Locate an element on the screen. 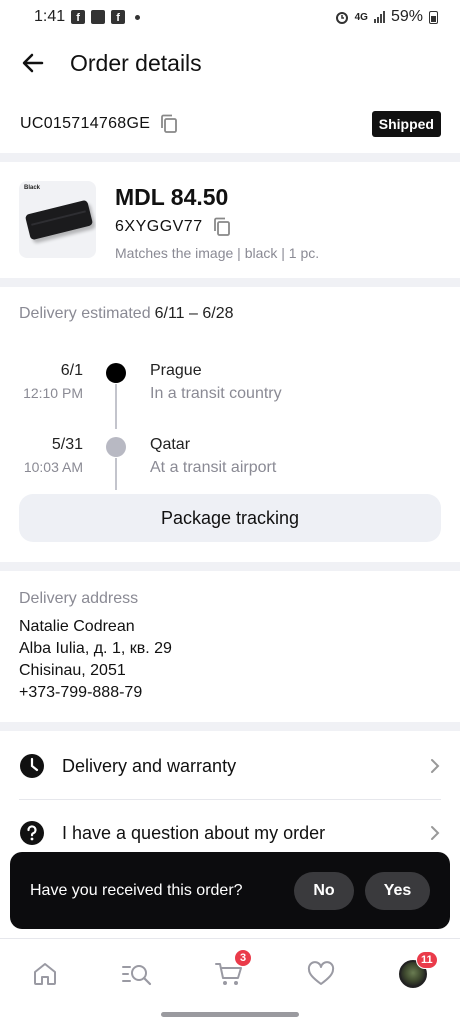 The height and width of the screenshot is (1024, 460). home-indicator is located at coordinates (230, 1014).